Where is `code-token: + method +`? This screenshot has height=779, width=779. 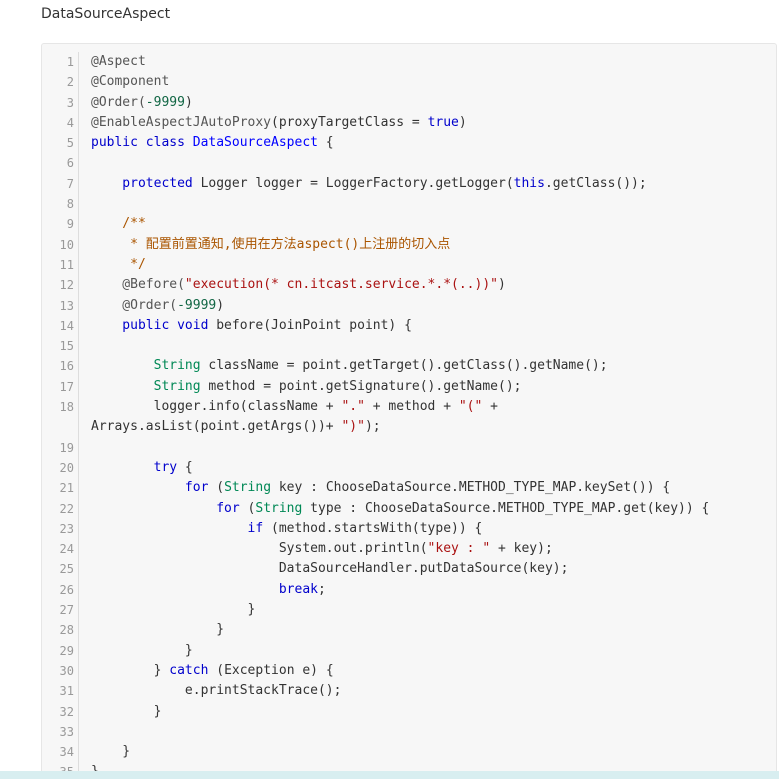
code-token: + method + is located at coordinates (411, 407).